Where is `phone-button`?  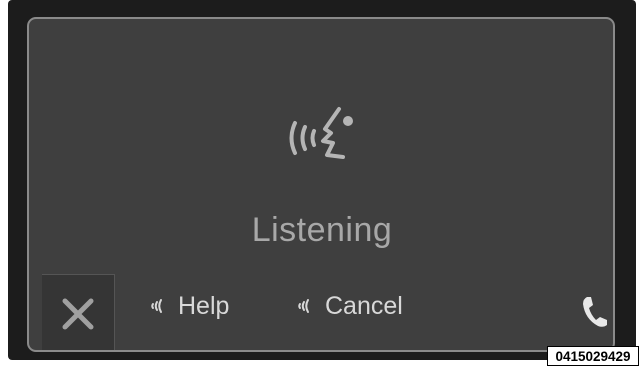
phone-button is located at coordinates (594, 312).